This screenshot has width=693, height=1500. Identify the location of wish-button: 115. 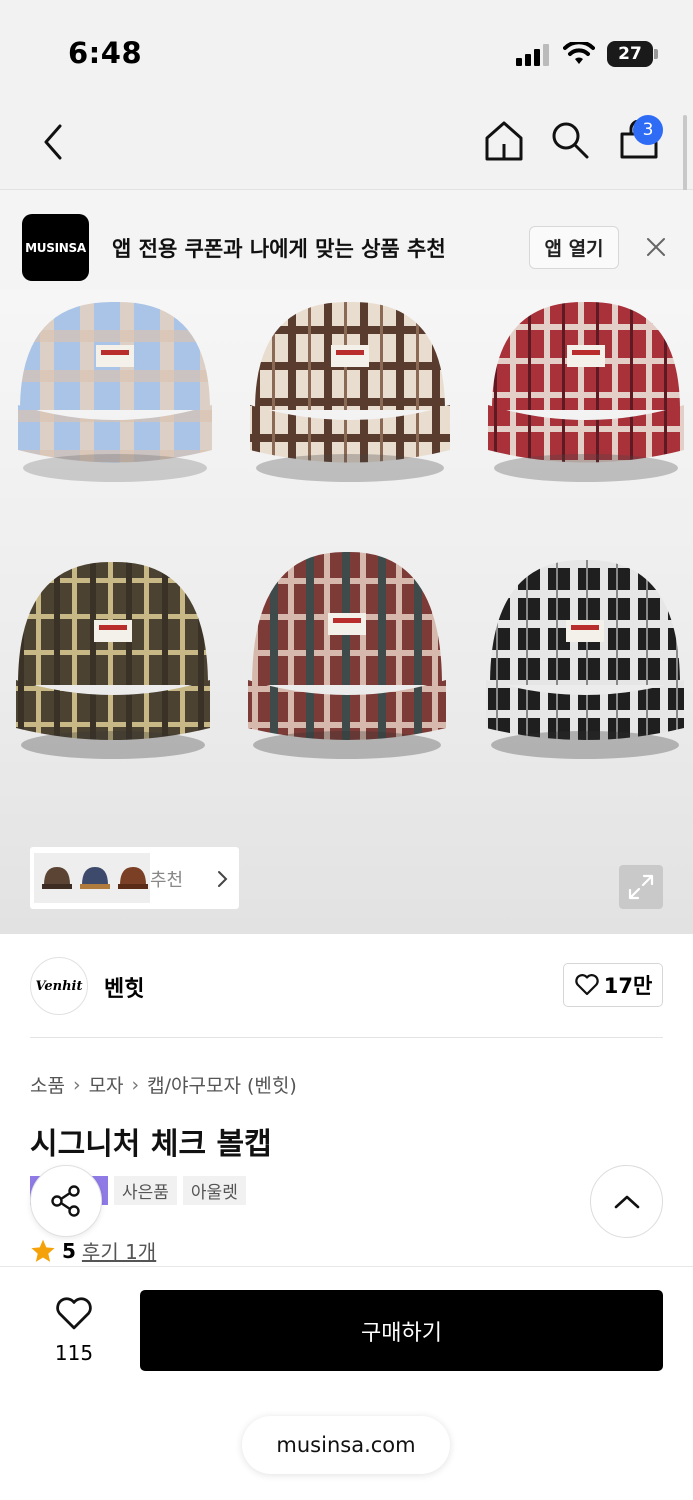
(74, 1330).